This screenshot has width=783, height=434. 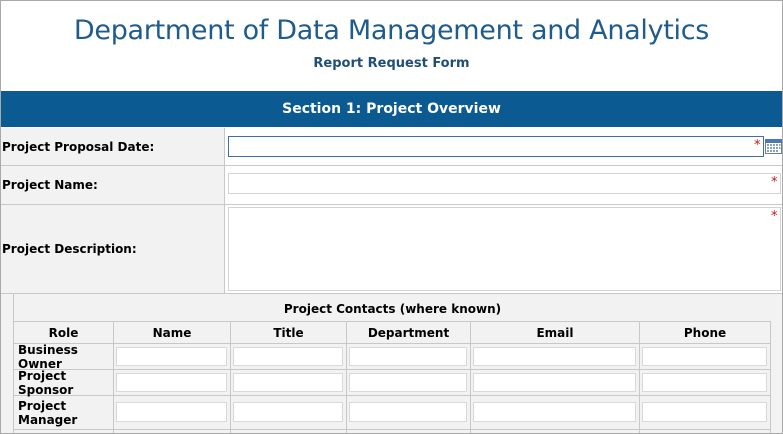 I want to click on project-sponsor-phone-input, so click(x=704, y=382).